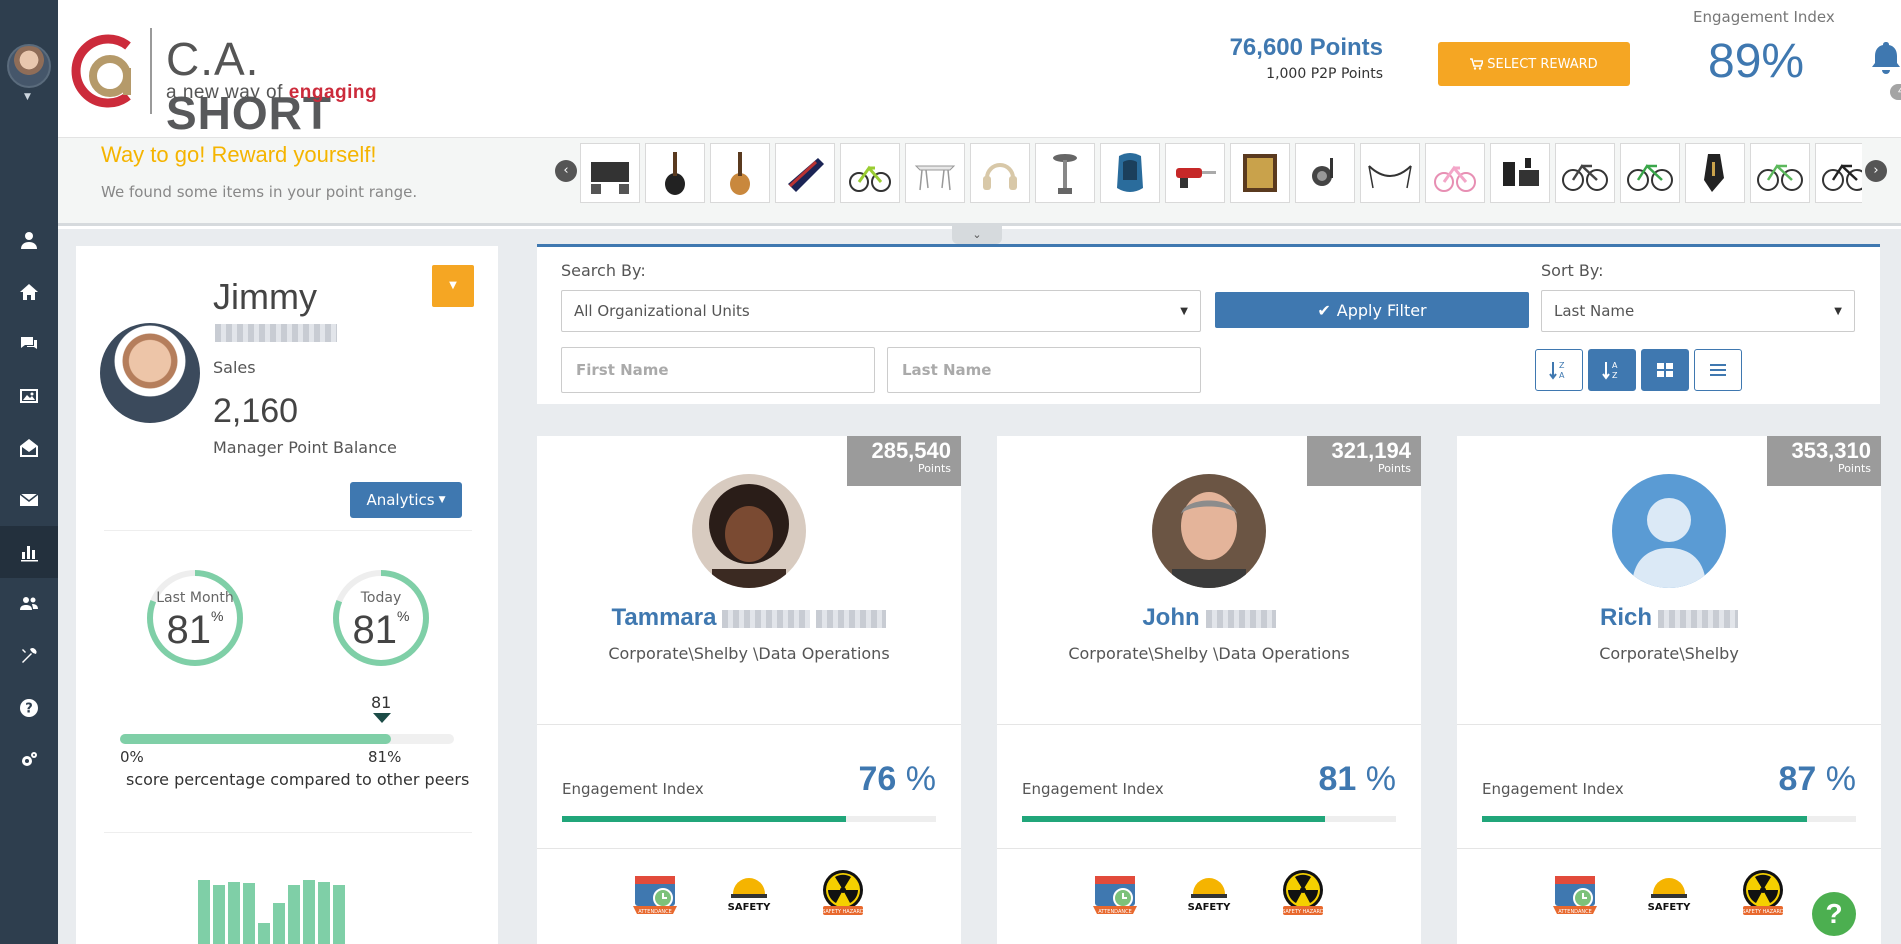 Image resolution: width=1901 pixels, height=944 pixels. I want to click on sort-z-a-button: ZA, so click(1559, 370).